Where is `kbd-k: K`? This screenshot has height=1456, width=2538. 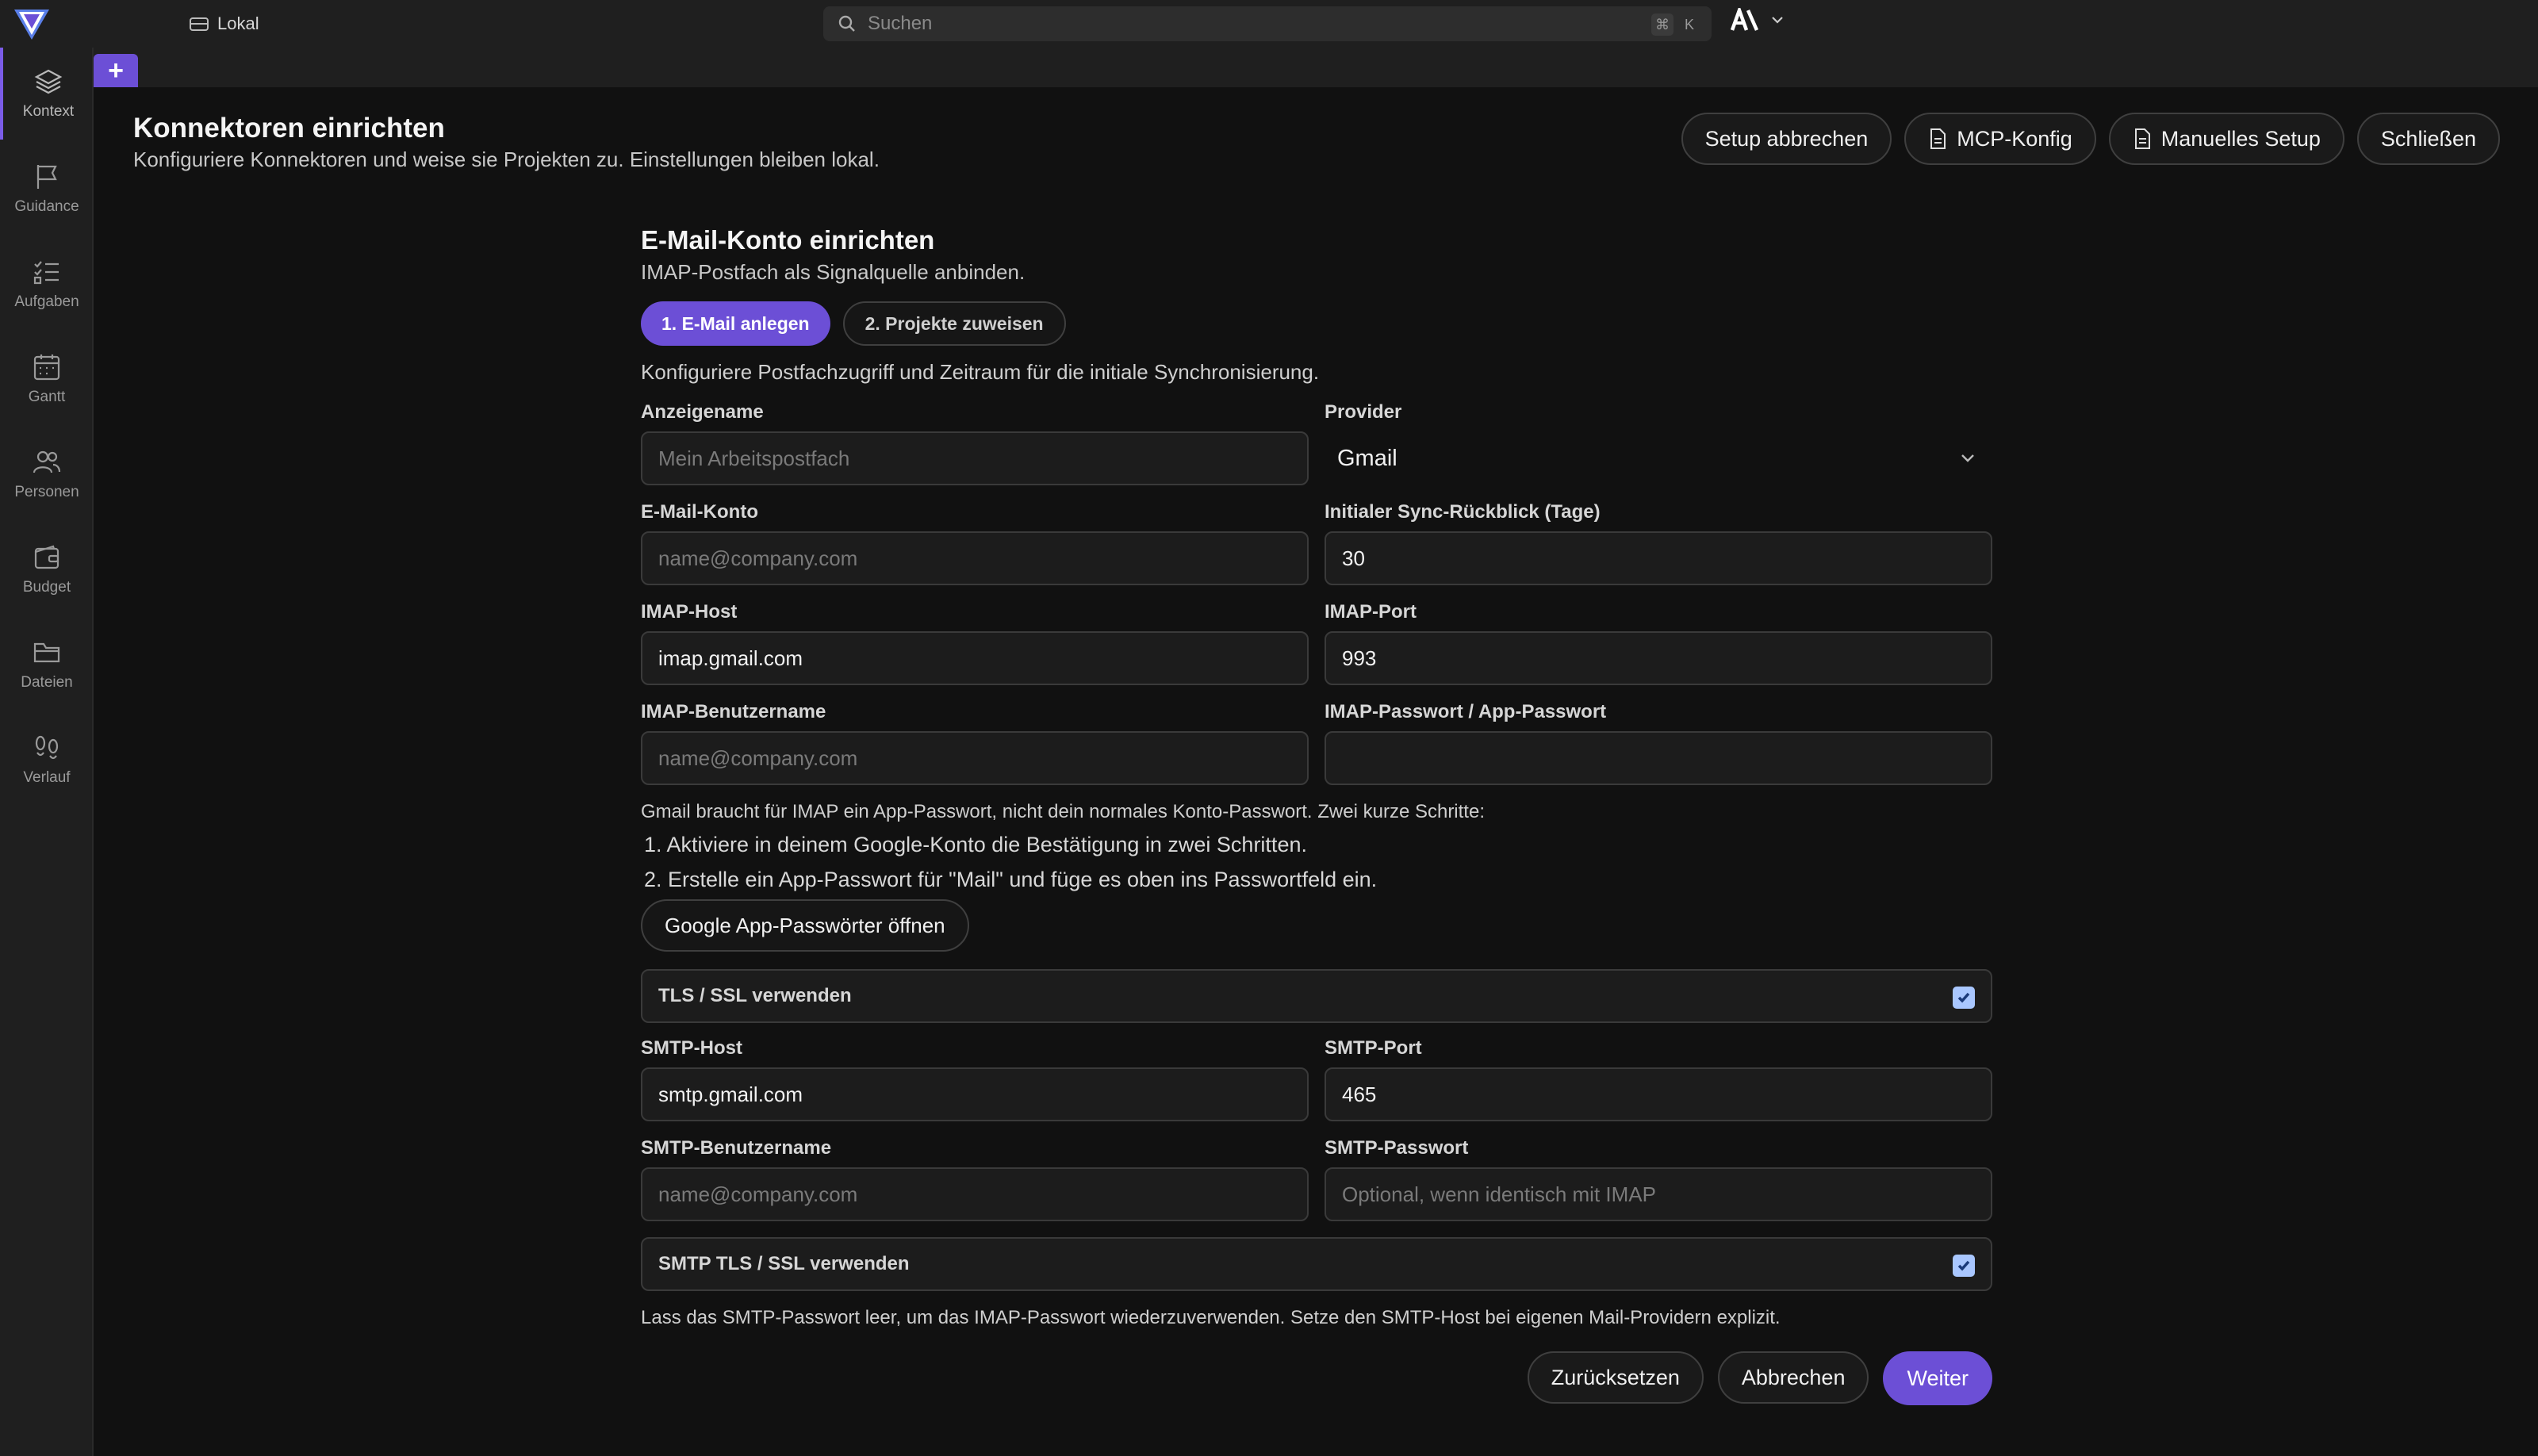 kbd-k: K is located at coordinates (1689, 24).